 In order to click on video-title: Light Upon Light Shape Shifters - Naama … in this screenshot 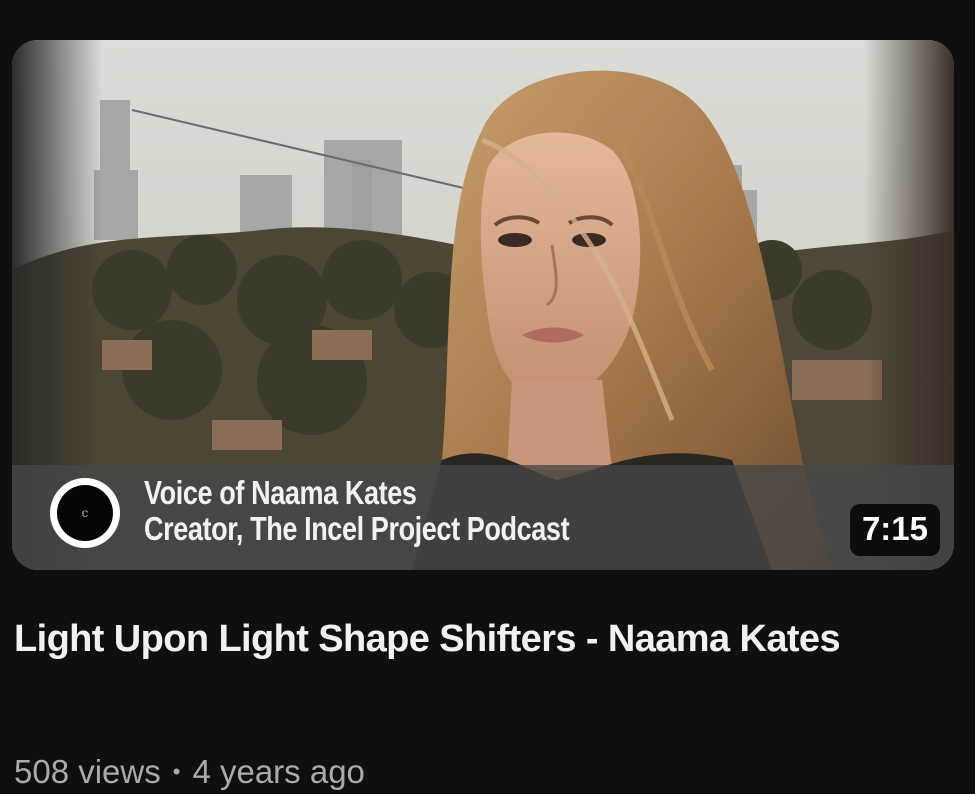, I will do `click(464, 639)`.